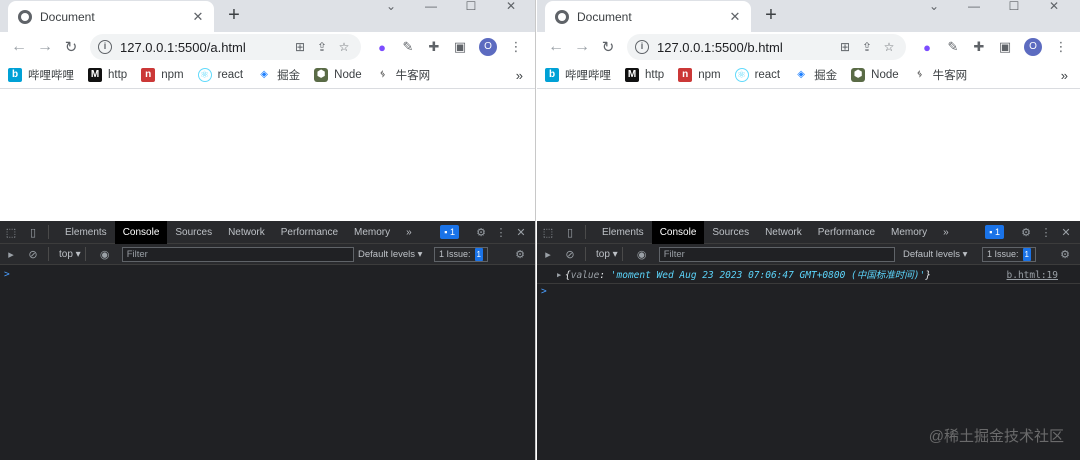 Image resolution: width=1080 pixels, height=460 pixels. Describe the element at coordinates (678, 232) in the screenshot. I see `devtools-tab-console: Console` at that location.